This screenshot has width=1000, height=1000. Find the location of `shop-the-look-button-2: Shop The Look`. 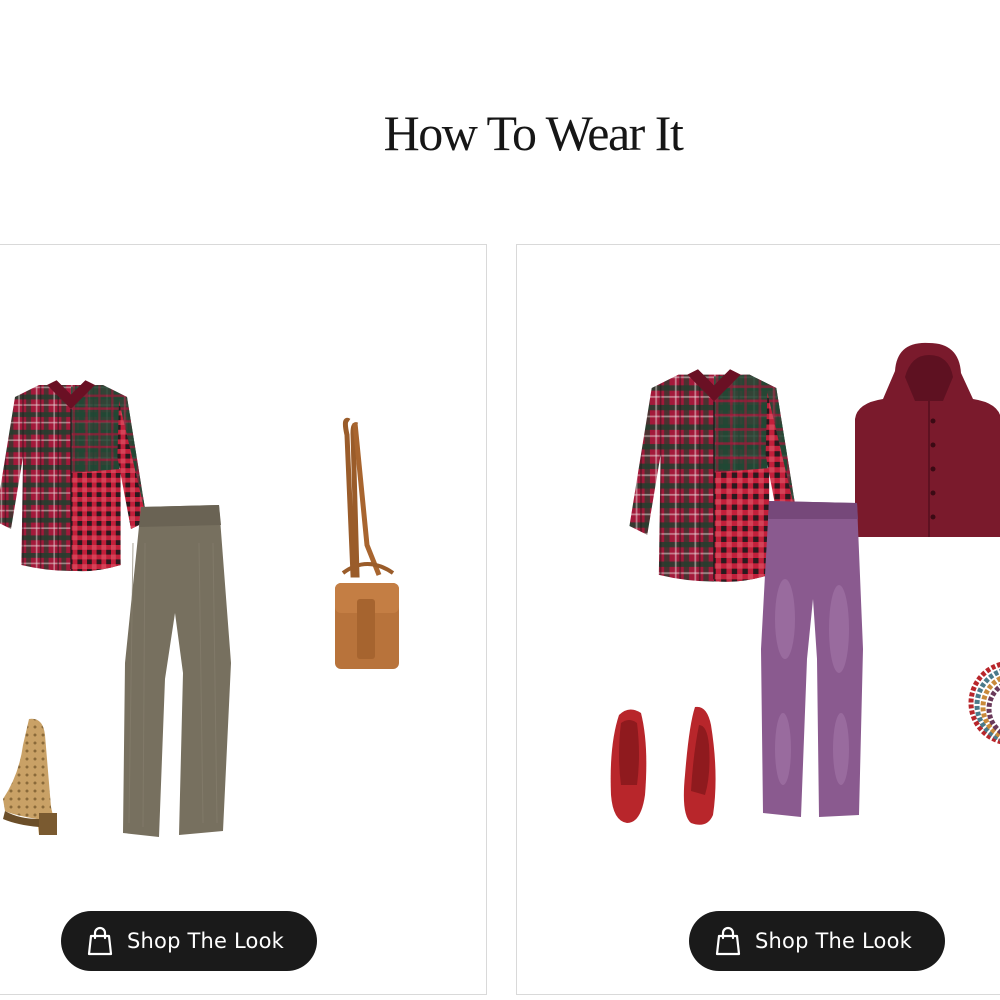

shop-the-look-button-2: Shop The Look is located at coordinates (817, 941).